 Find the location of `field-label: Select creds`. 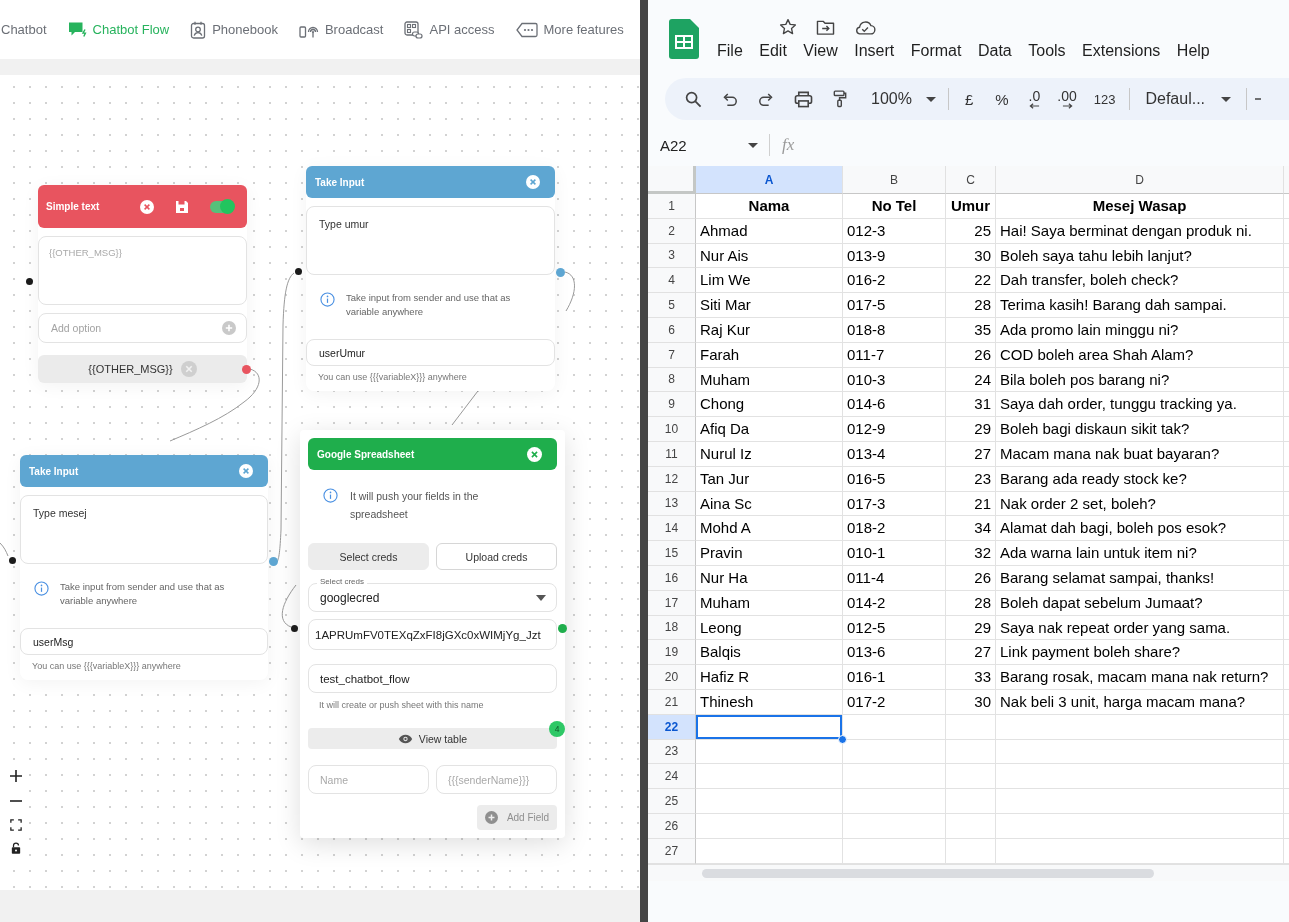

field-label: Select creds is located at coordinates (342, 582).